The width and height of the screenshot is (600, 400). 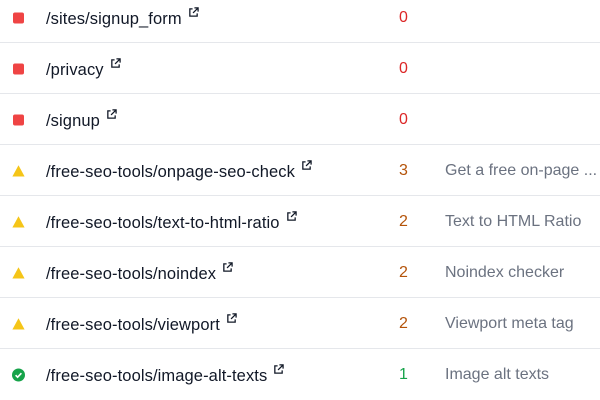 What do you see at coordinates (81, 119) in the screenshot?
I see `page-path-link: /signup` at bounding box center [81, 119].